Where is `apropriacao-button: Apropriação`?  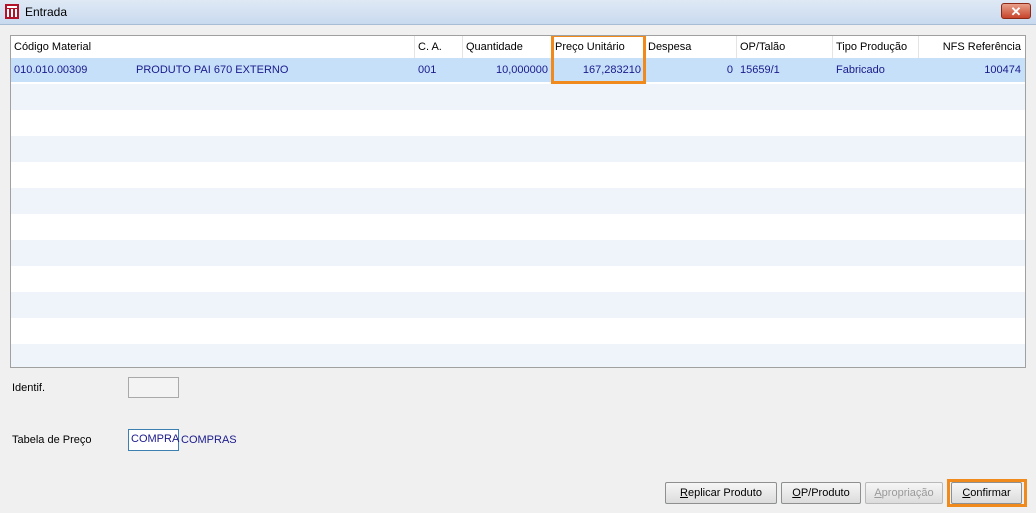 apropriacao-button: Apropriação is located at coordinates (904, 493).